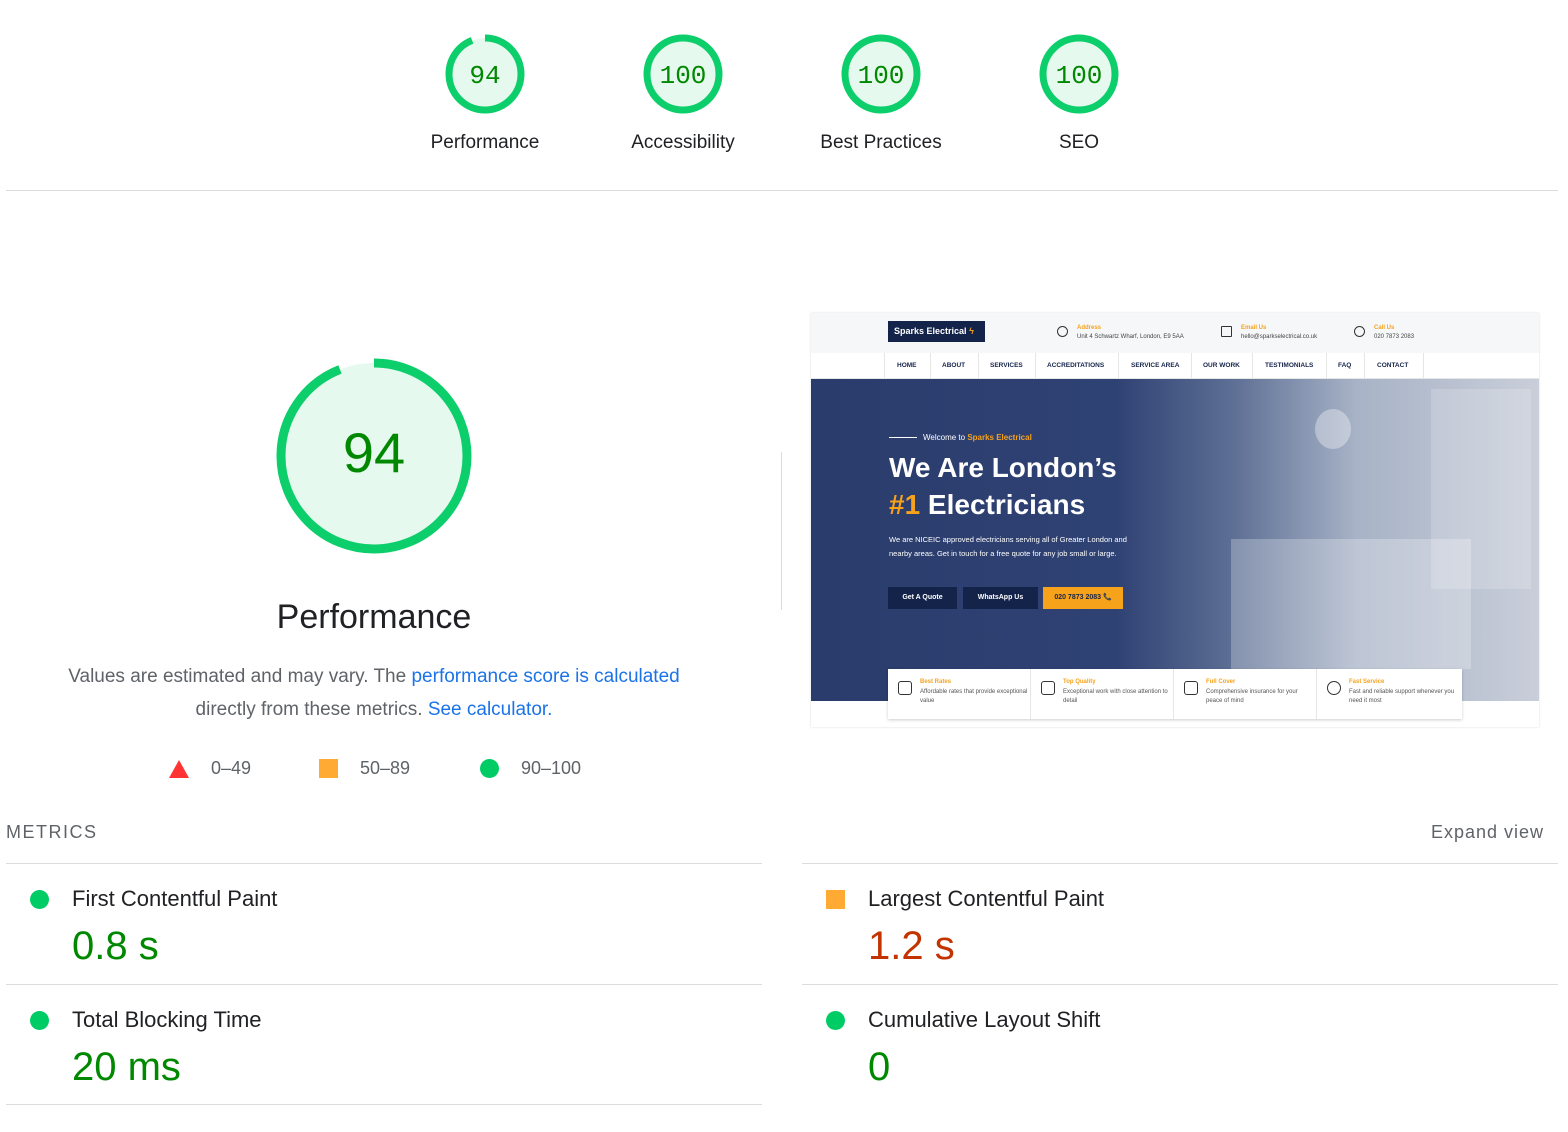 The image size is (1568, 1132). Describe the element at coordinates (167, 1019) in the screenshot. I see `metric-name: Total Blocking Time` at that location.